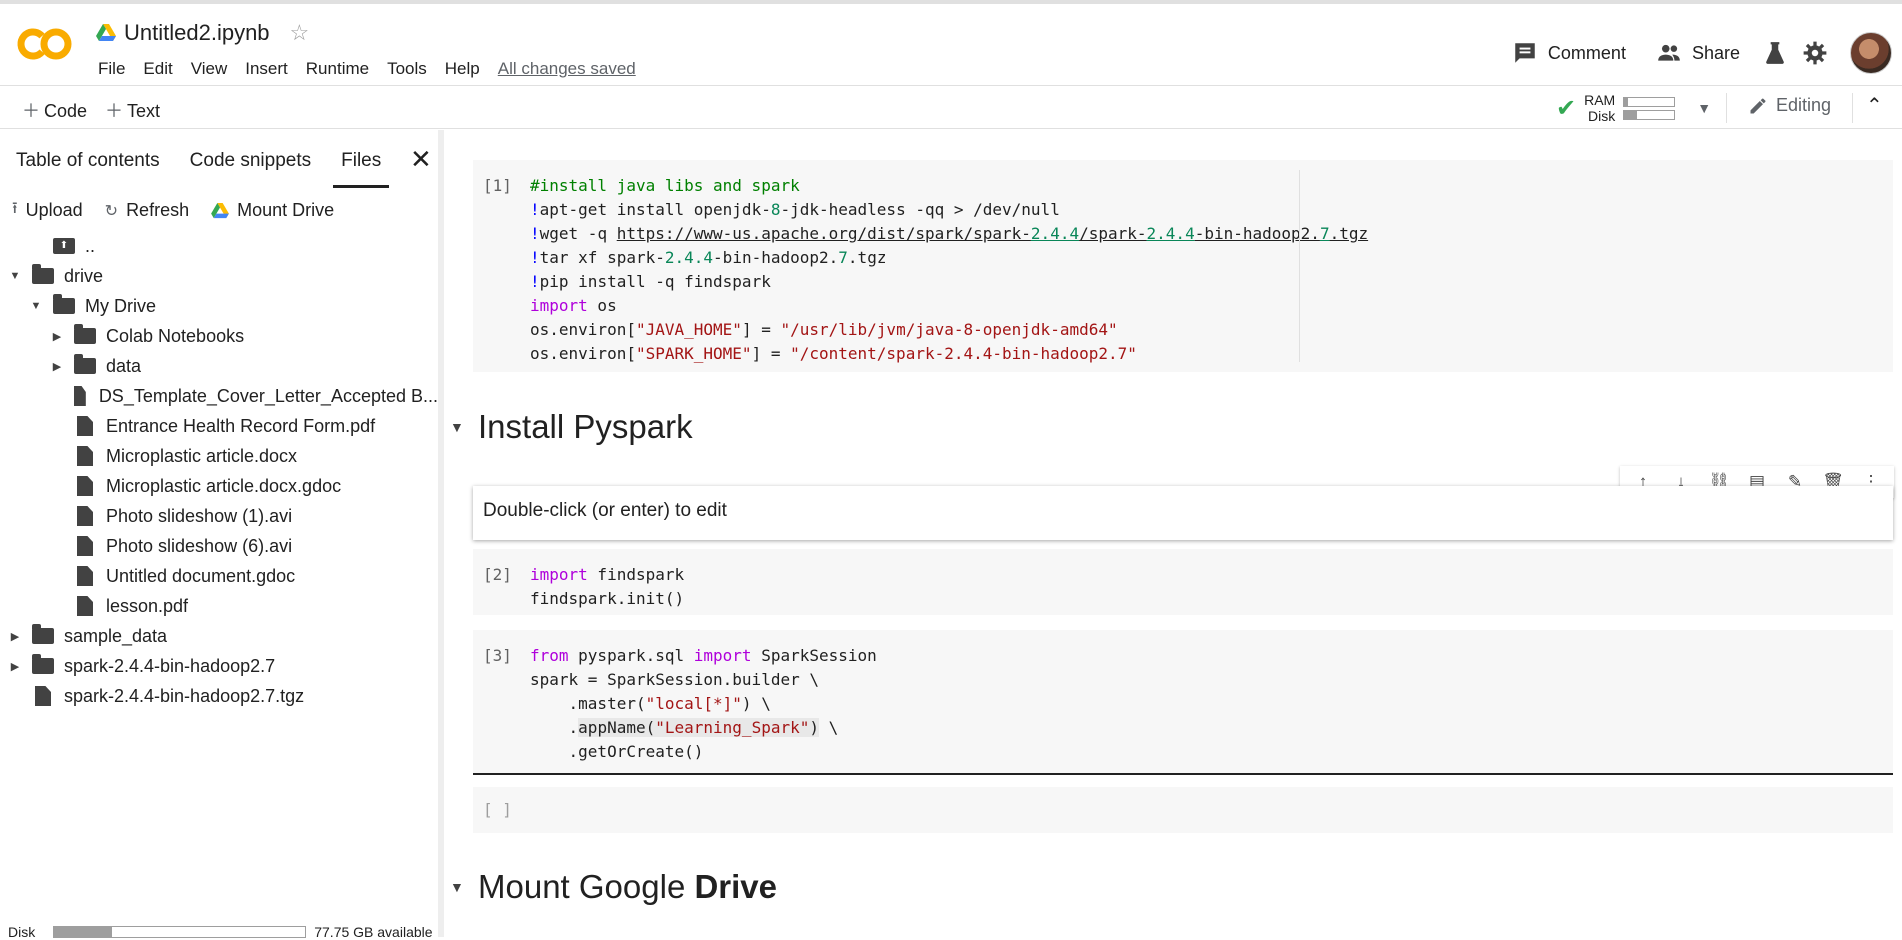 The width and height of the screenshot is (1902, 940). Describe the element at coordinates (209, 69) in the screenshot. I see `menu-view: View` at that location.